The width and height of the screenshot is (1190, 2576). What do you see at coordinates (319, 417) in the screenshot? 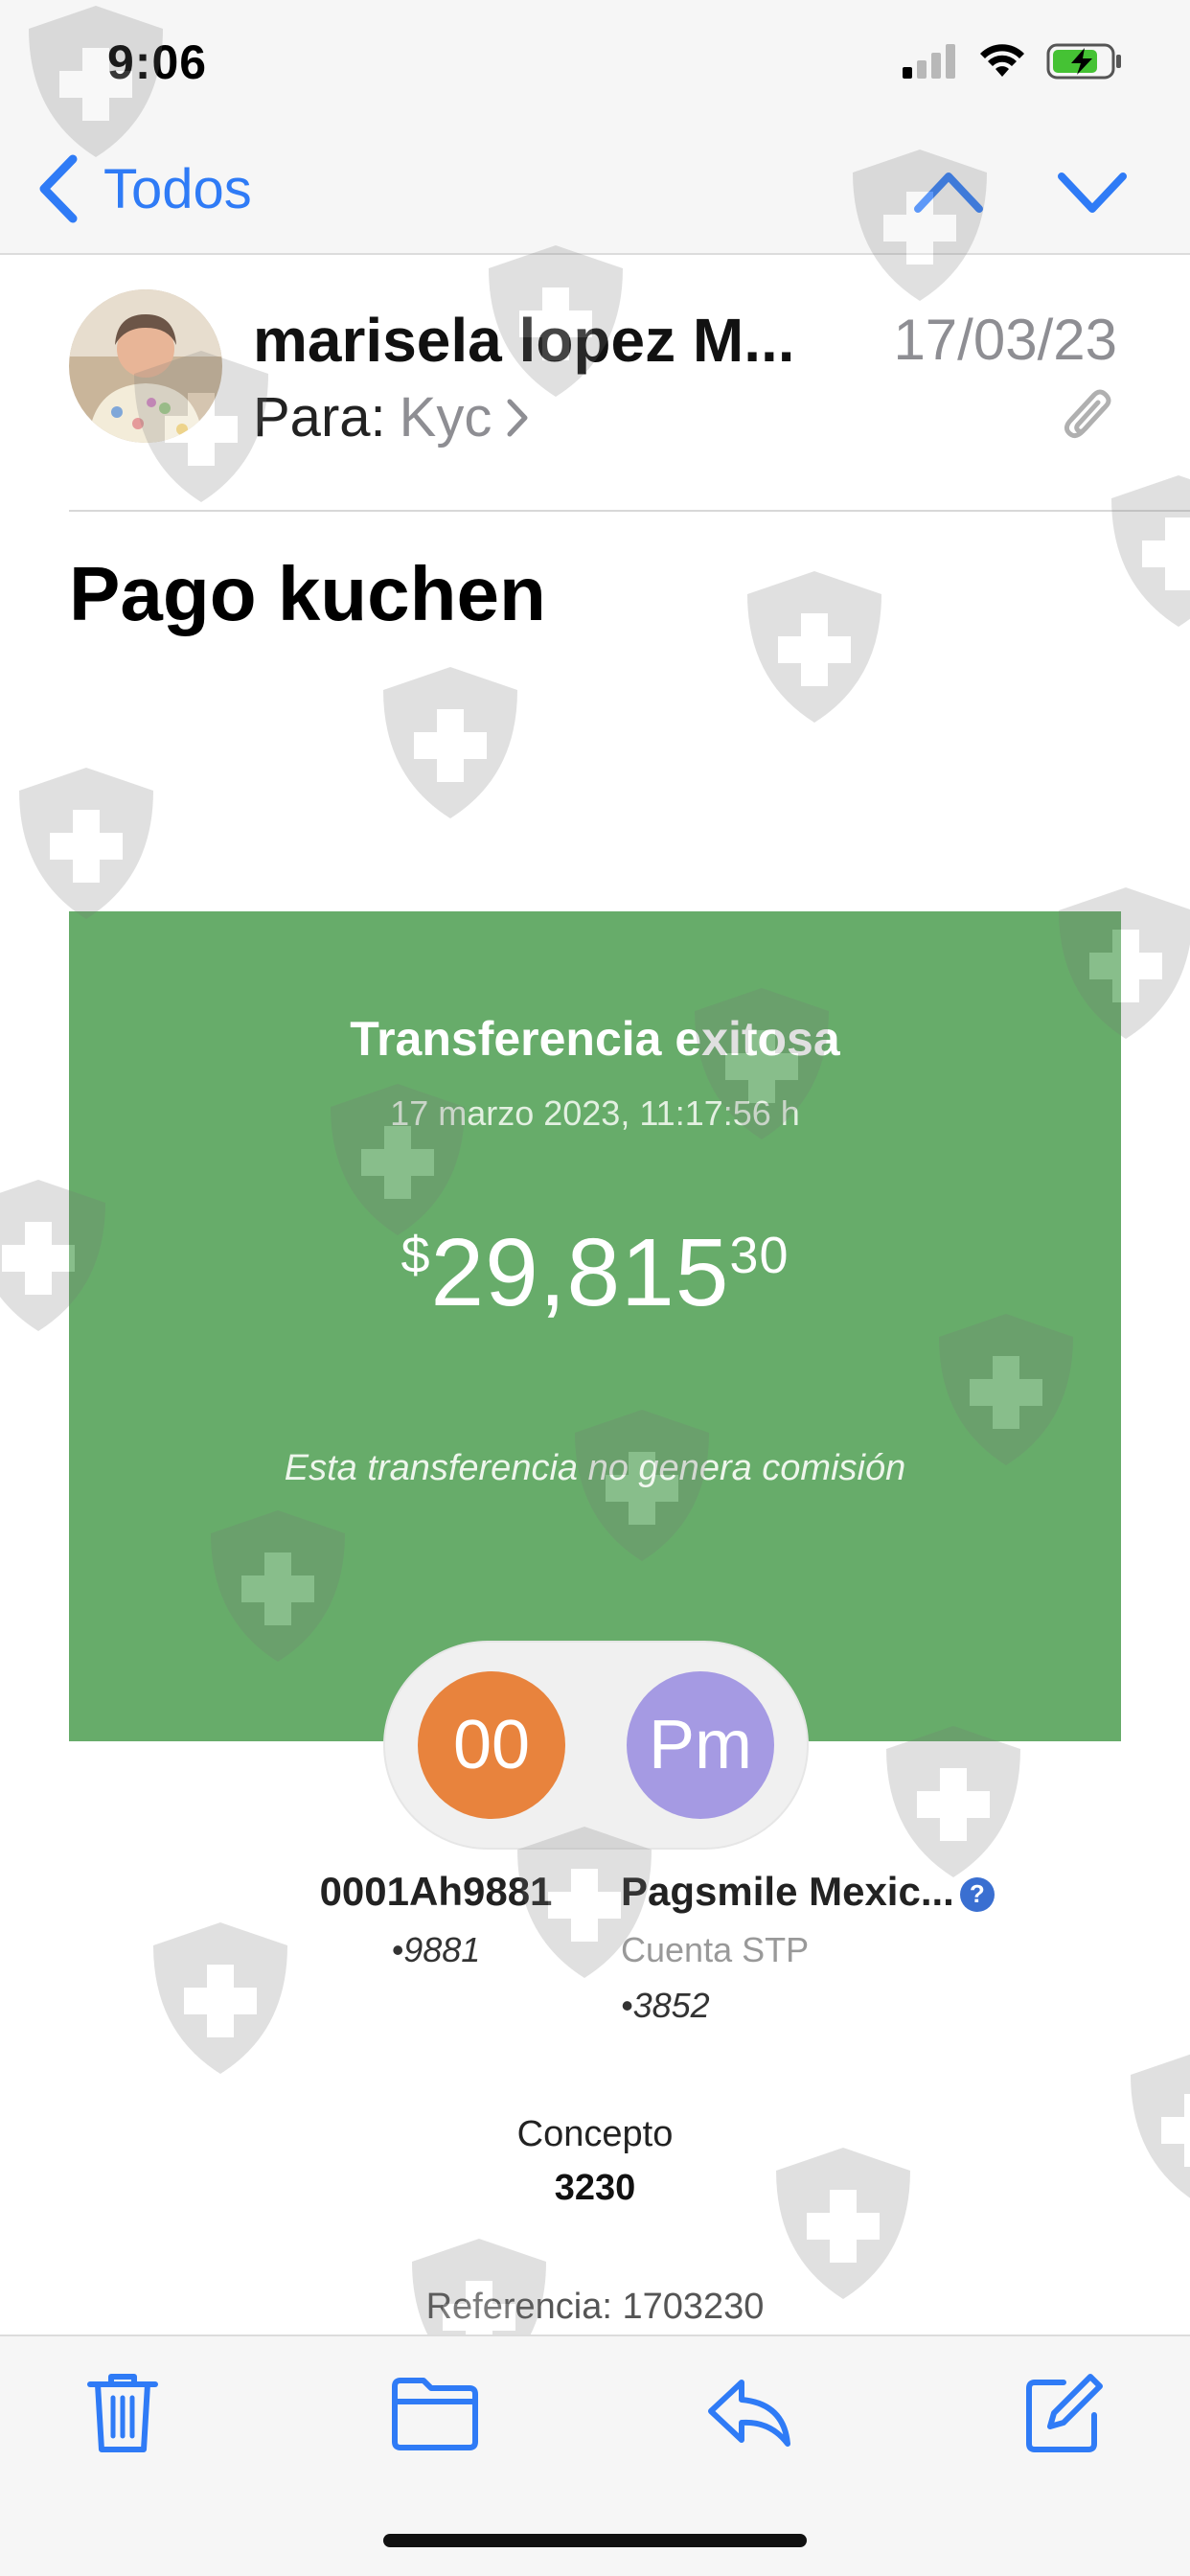
I see `recipient-label: Para:` at bounding box center [319, 417].